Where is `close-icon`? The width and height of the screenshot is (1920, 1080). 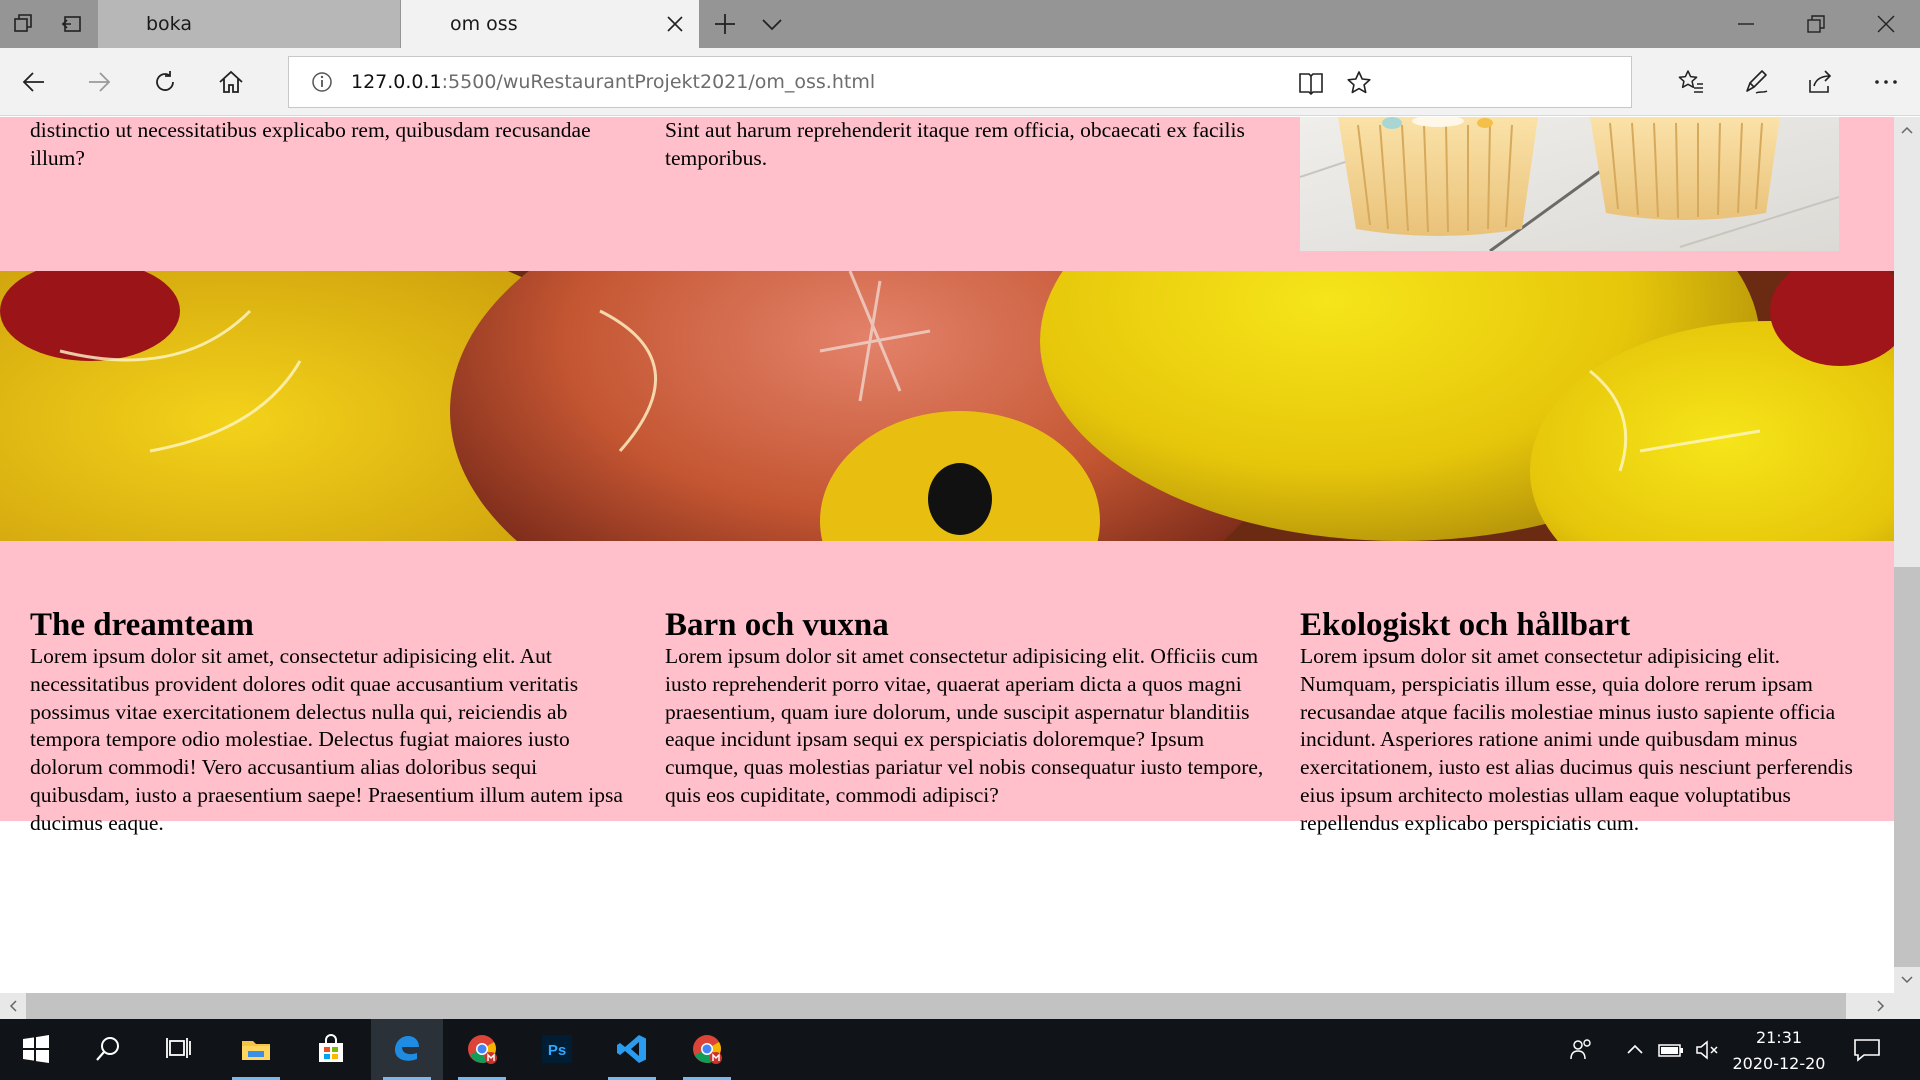
close-icon is located at coordinates (675, 24).